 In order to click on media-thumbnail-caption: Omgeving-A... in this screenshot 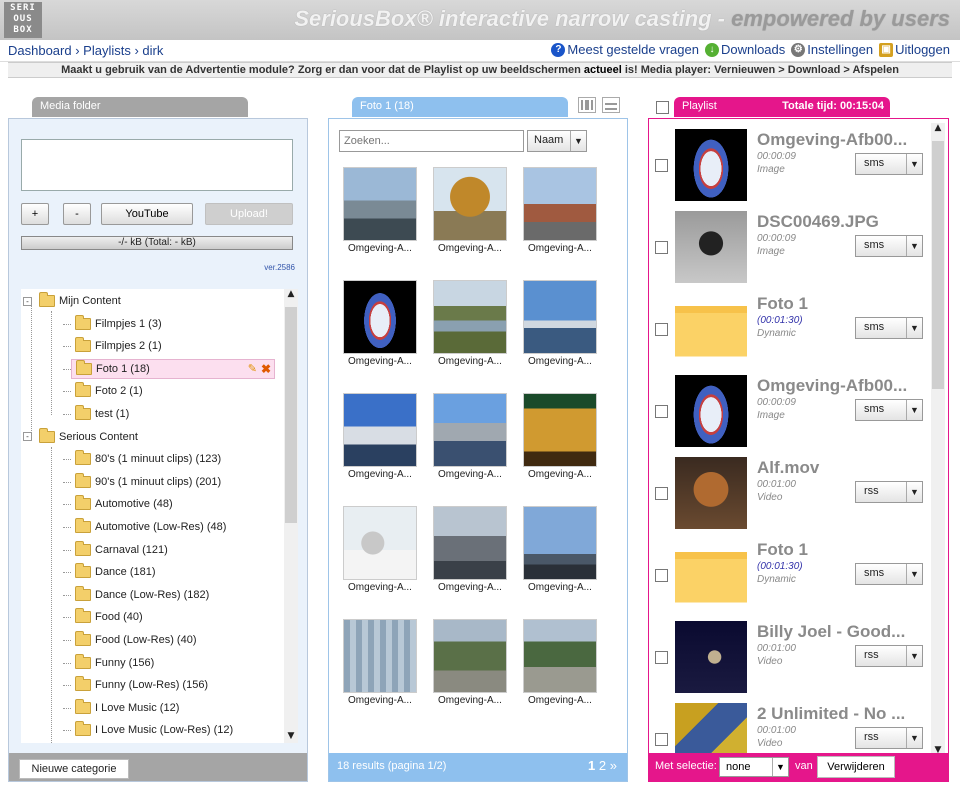, I will do `click(380, 361)`.